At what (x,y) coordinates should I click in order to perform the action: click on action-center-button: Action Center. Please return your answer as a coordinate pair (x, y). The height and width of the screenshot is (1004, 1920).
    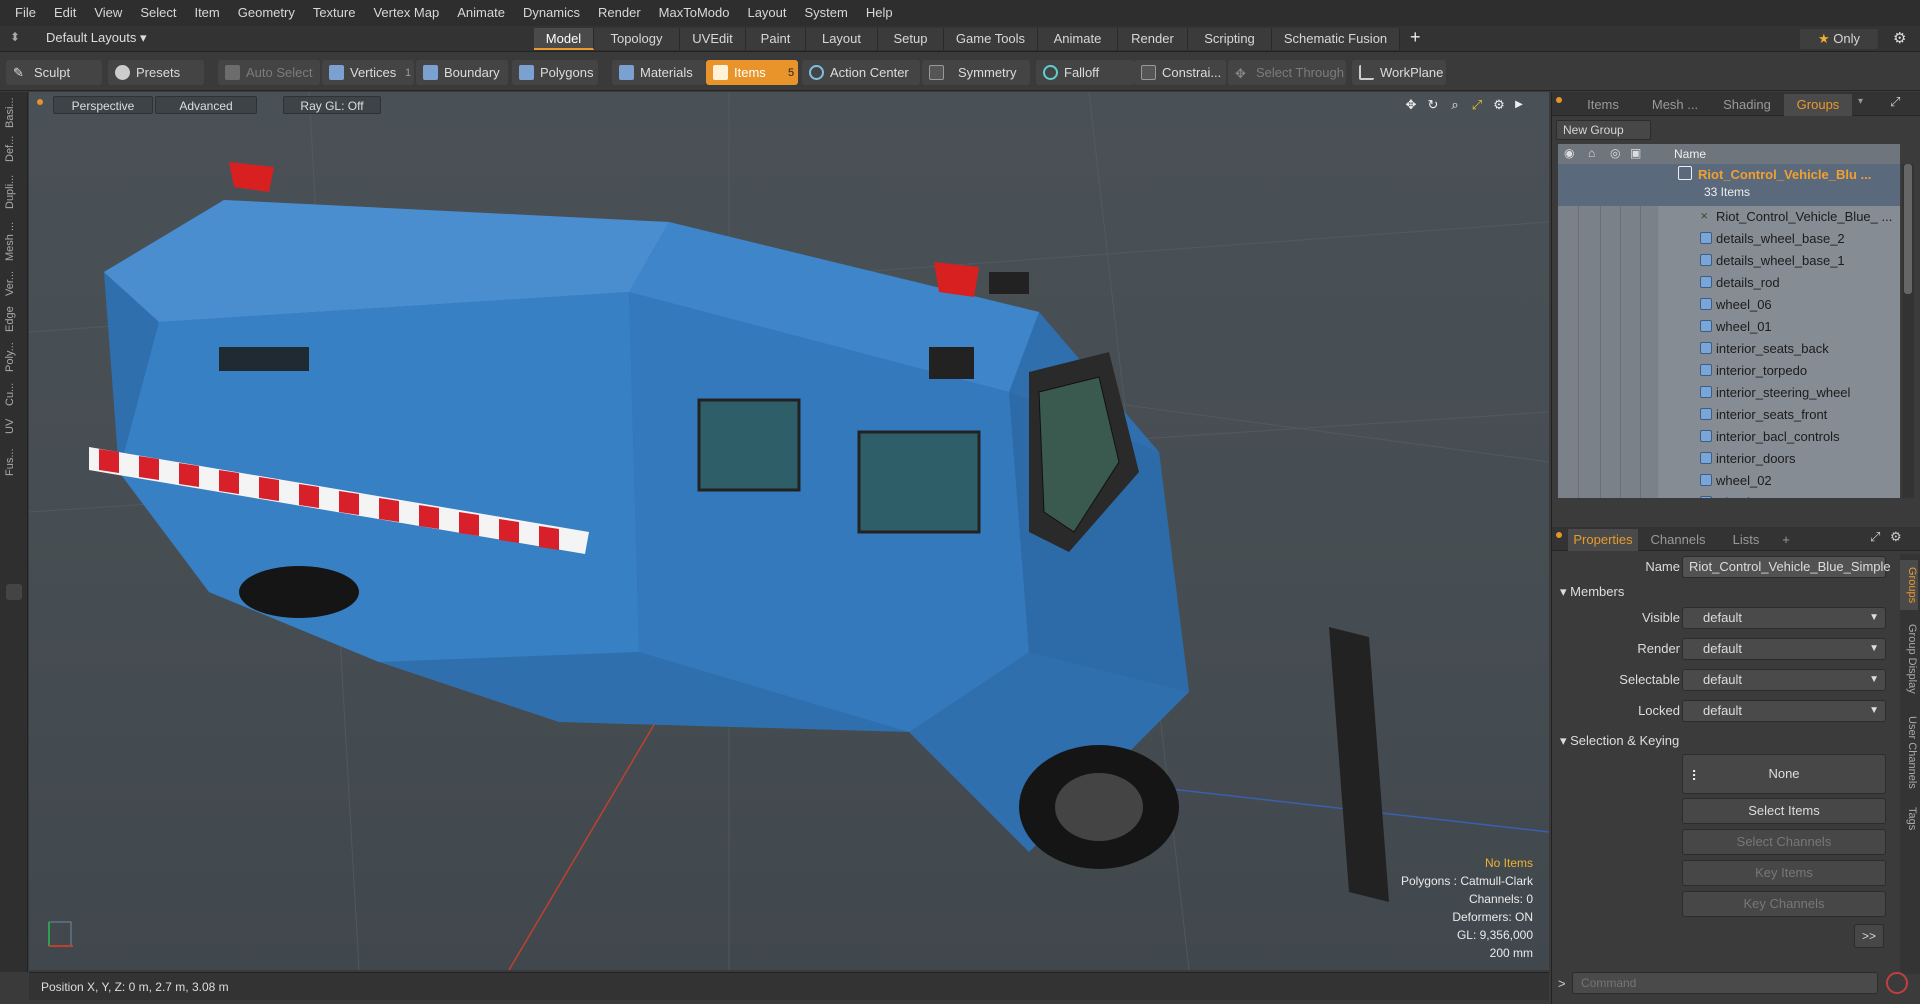
    Looking at the image, I should click on (861, 72).